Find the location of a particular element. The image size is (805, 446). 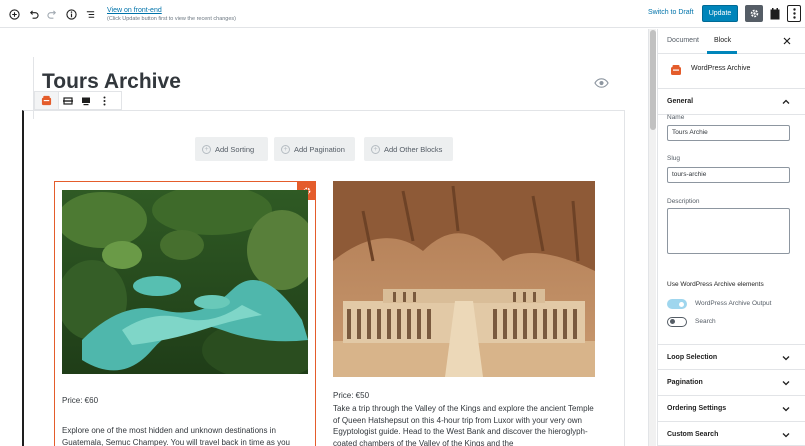

info-icon is located at coordinates (71, 14).